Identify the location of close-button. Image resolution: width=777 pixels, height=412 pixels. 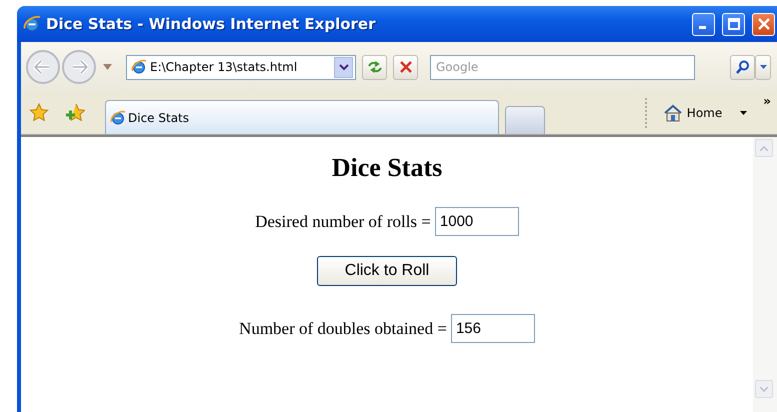
(763, 24).